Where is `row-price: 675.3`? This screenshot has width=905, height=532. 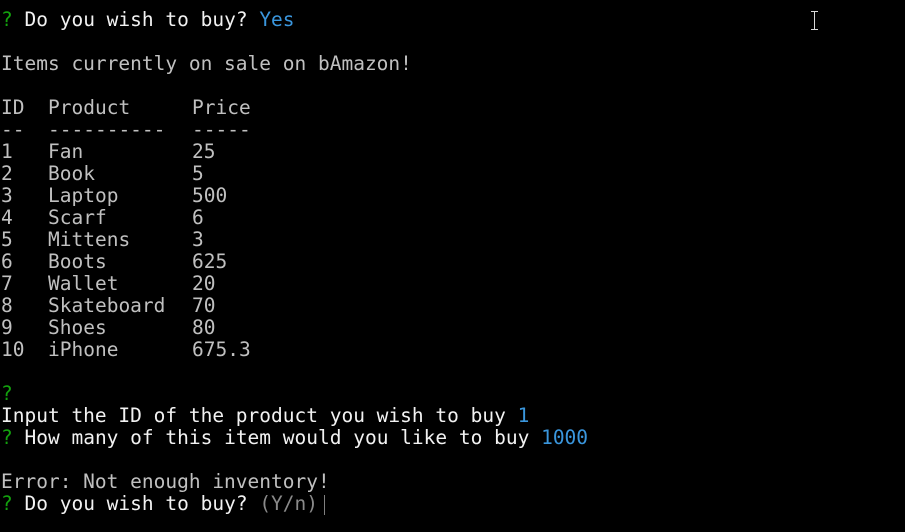
row-price: 675.3 is located at coordinates (221, 349).